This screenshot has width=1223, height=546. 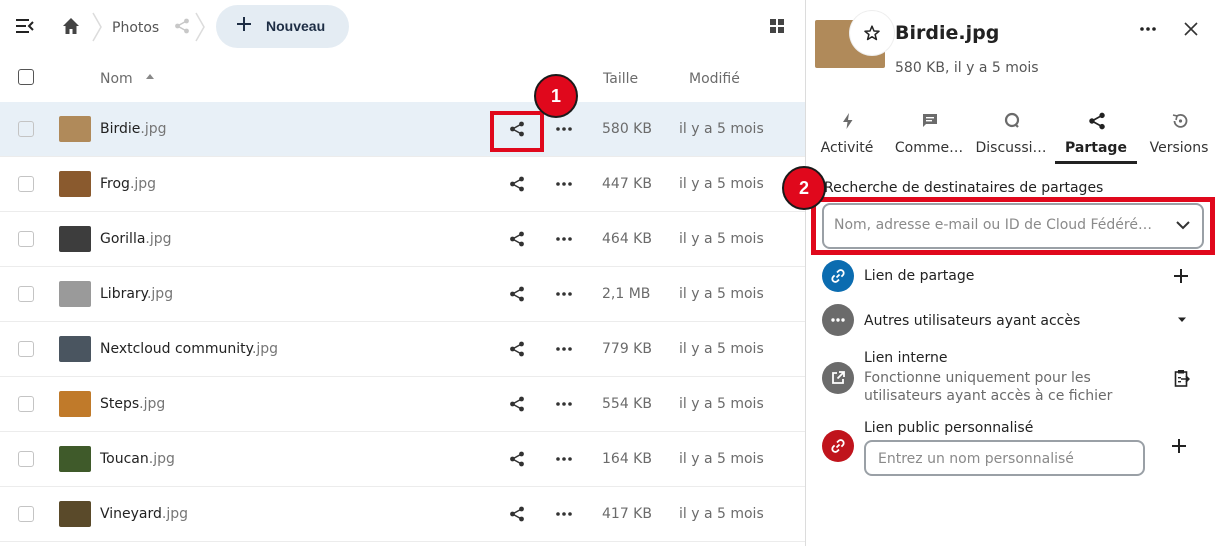 What do you see at coordinates (1012, 120) in the screenshot?
I see `discussion-icon` at bounding box center [1012, 120].